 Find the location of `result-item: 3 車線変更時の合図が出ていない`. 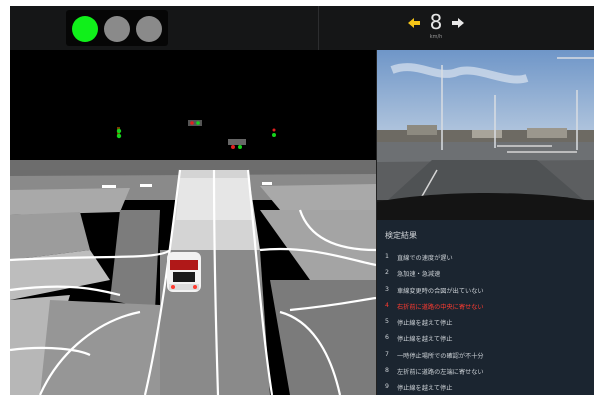

result-item: 3 車線変更時の合図が出ていない is located at coordinates (485, 291).